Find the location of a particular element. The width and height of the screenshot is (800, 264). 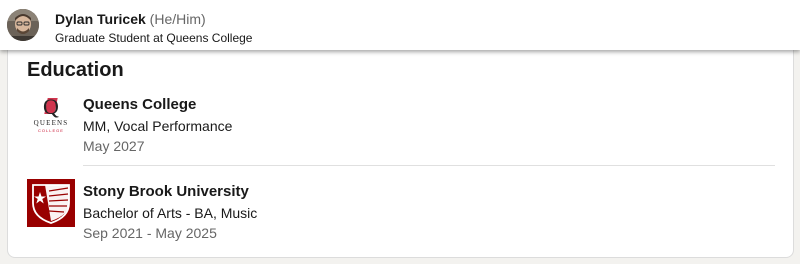

entry-divider is located at coordinates (429, 165).